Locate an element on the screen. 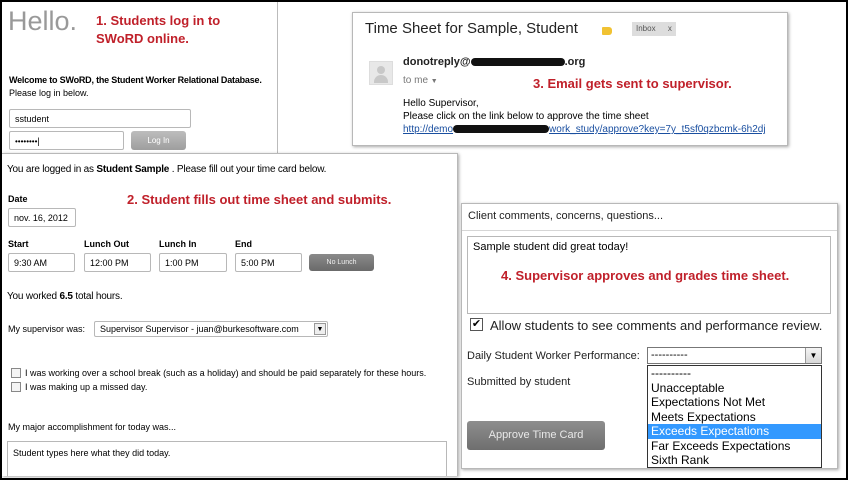 The height and width of the screenshot is (480, 848). sender-avatar is located at coordinates (381, 73).